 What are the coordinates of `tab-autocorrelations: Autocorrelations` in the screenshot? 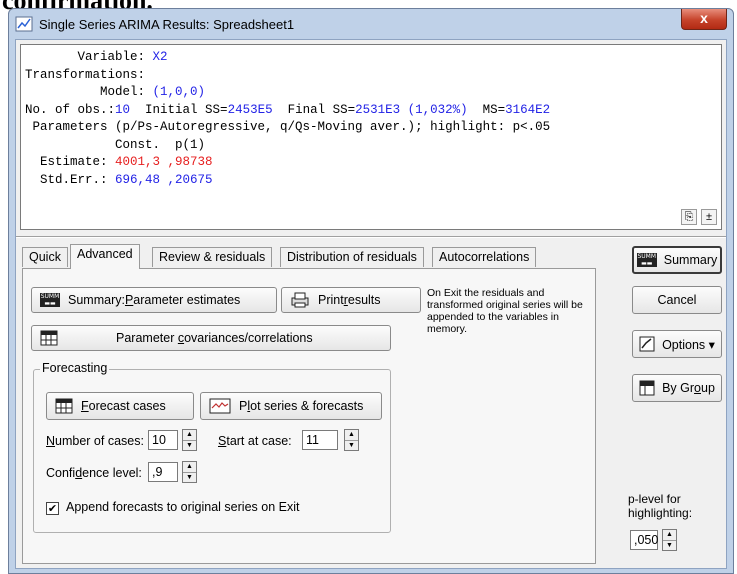 It's located at (484, 257).